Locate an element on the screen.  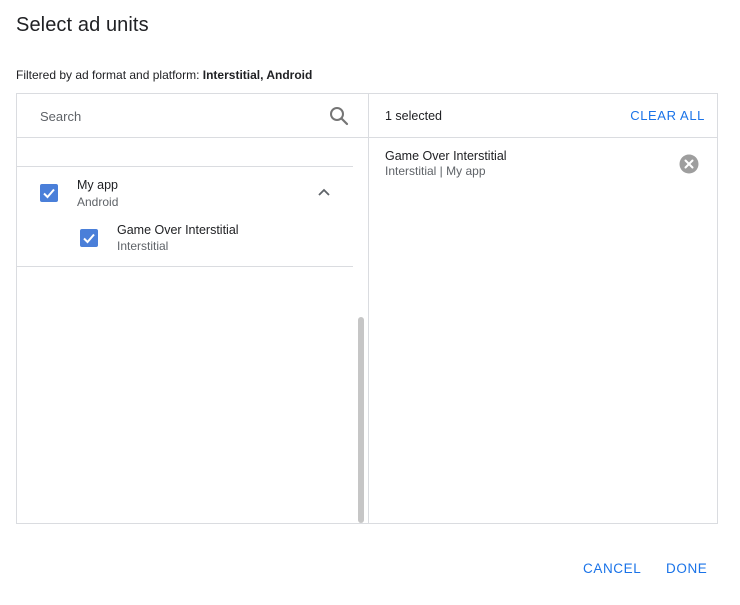
chevron-up-icon is located at coordinates (324, 192).